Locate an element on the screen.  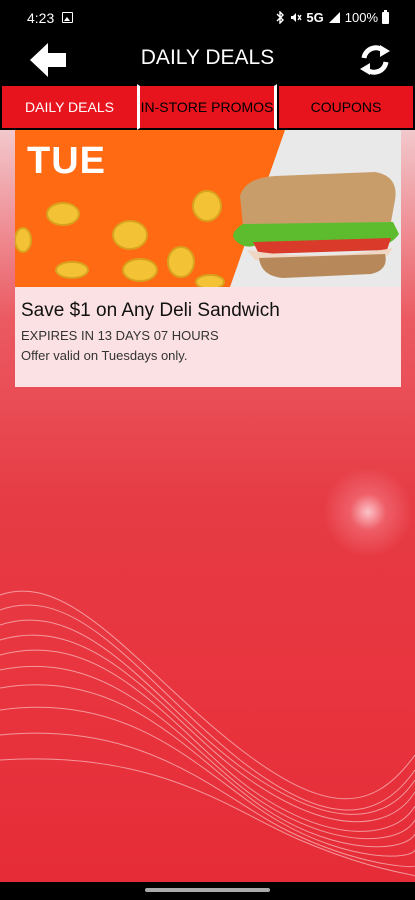
deal-day-label: TUE is located at coordinates (66, 161).